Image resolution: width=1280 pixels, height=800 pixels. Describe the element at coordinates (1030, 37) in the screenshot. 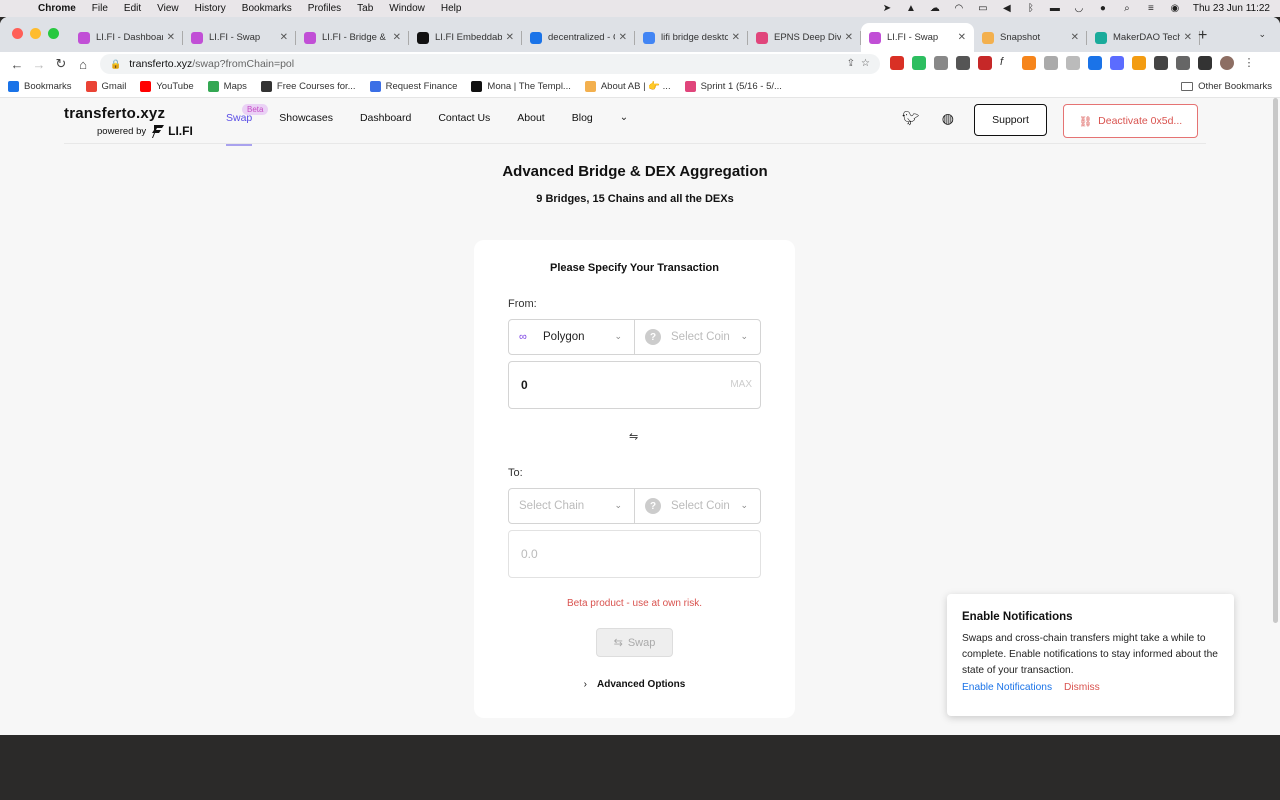

I see `browser-tab: Snapshot ✕` at that location.